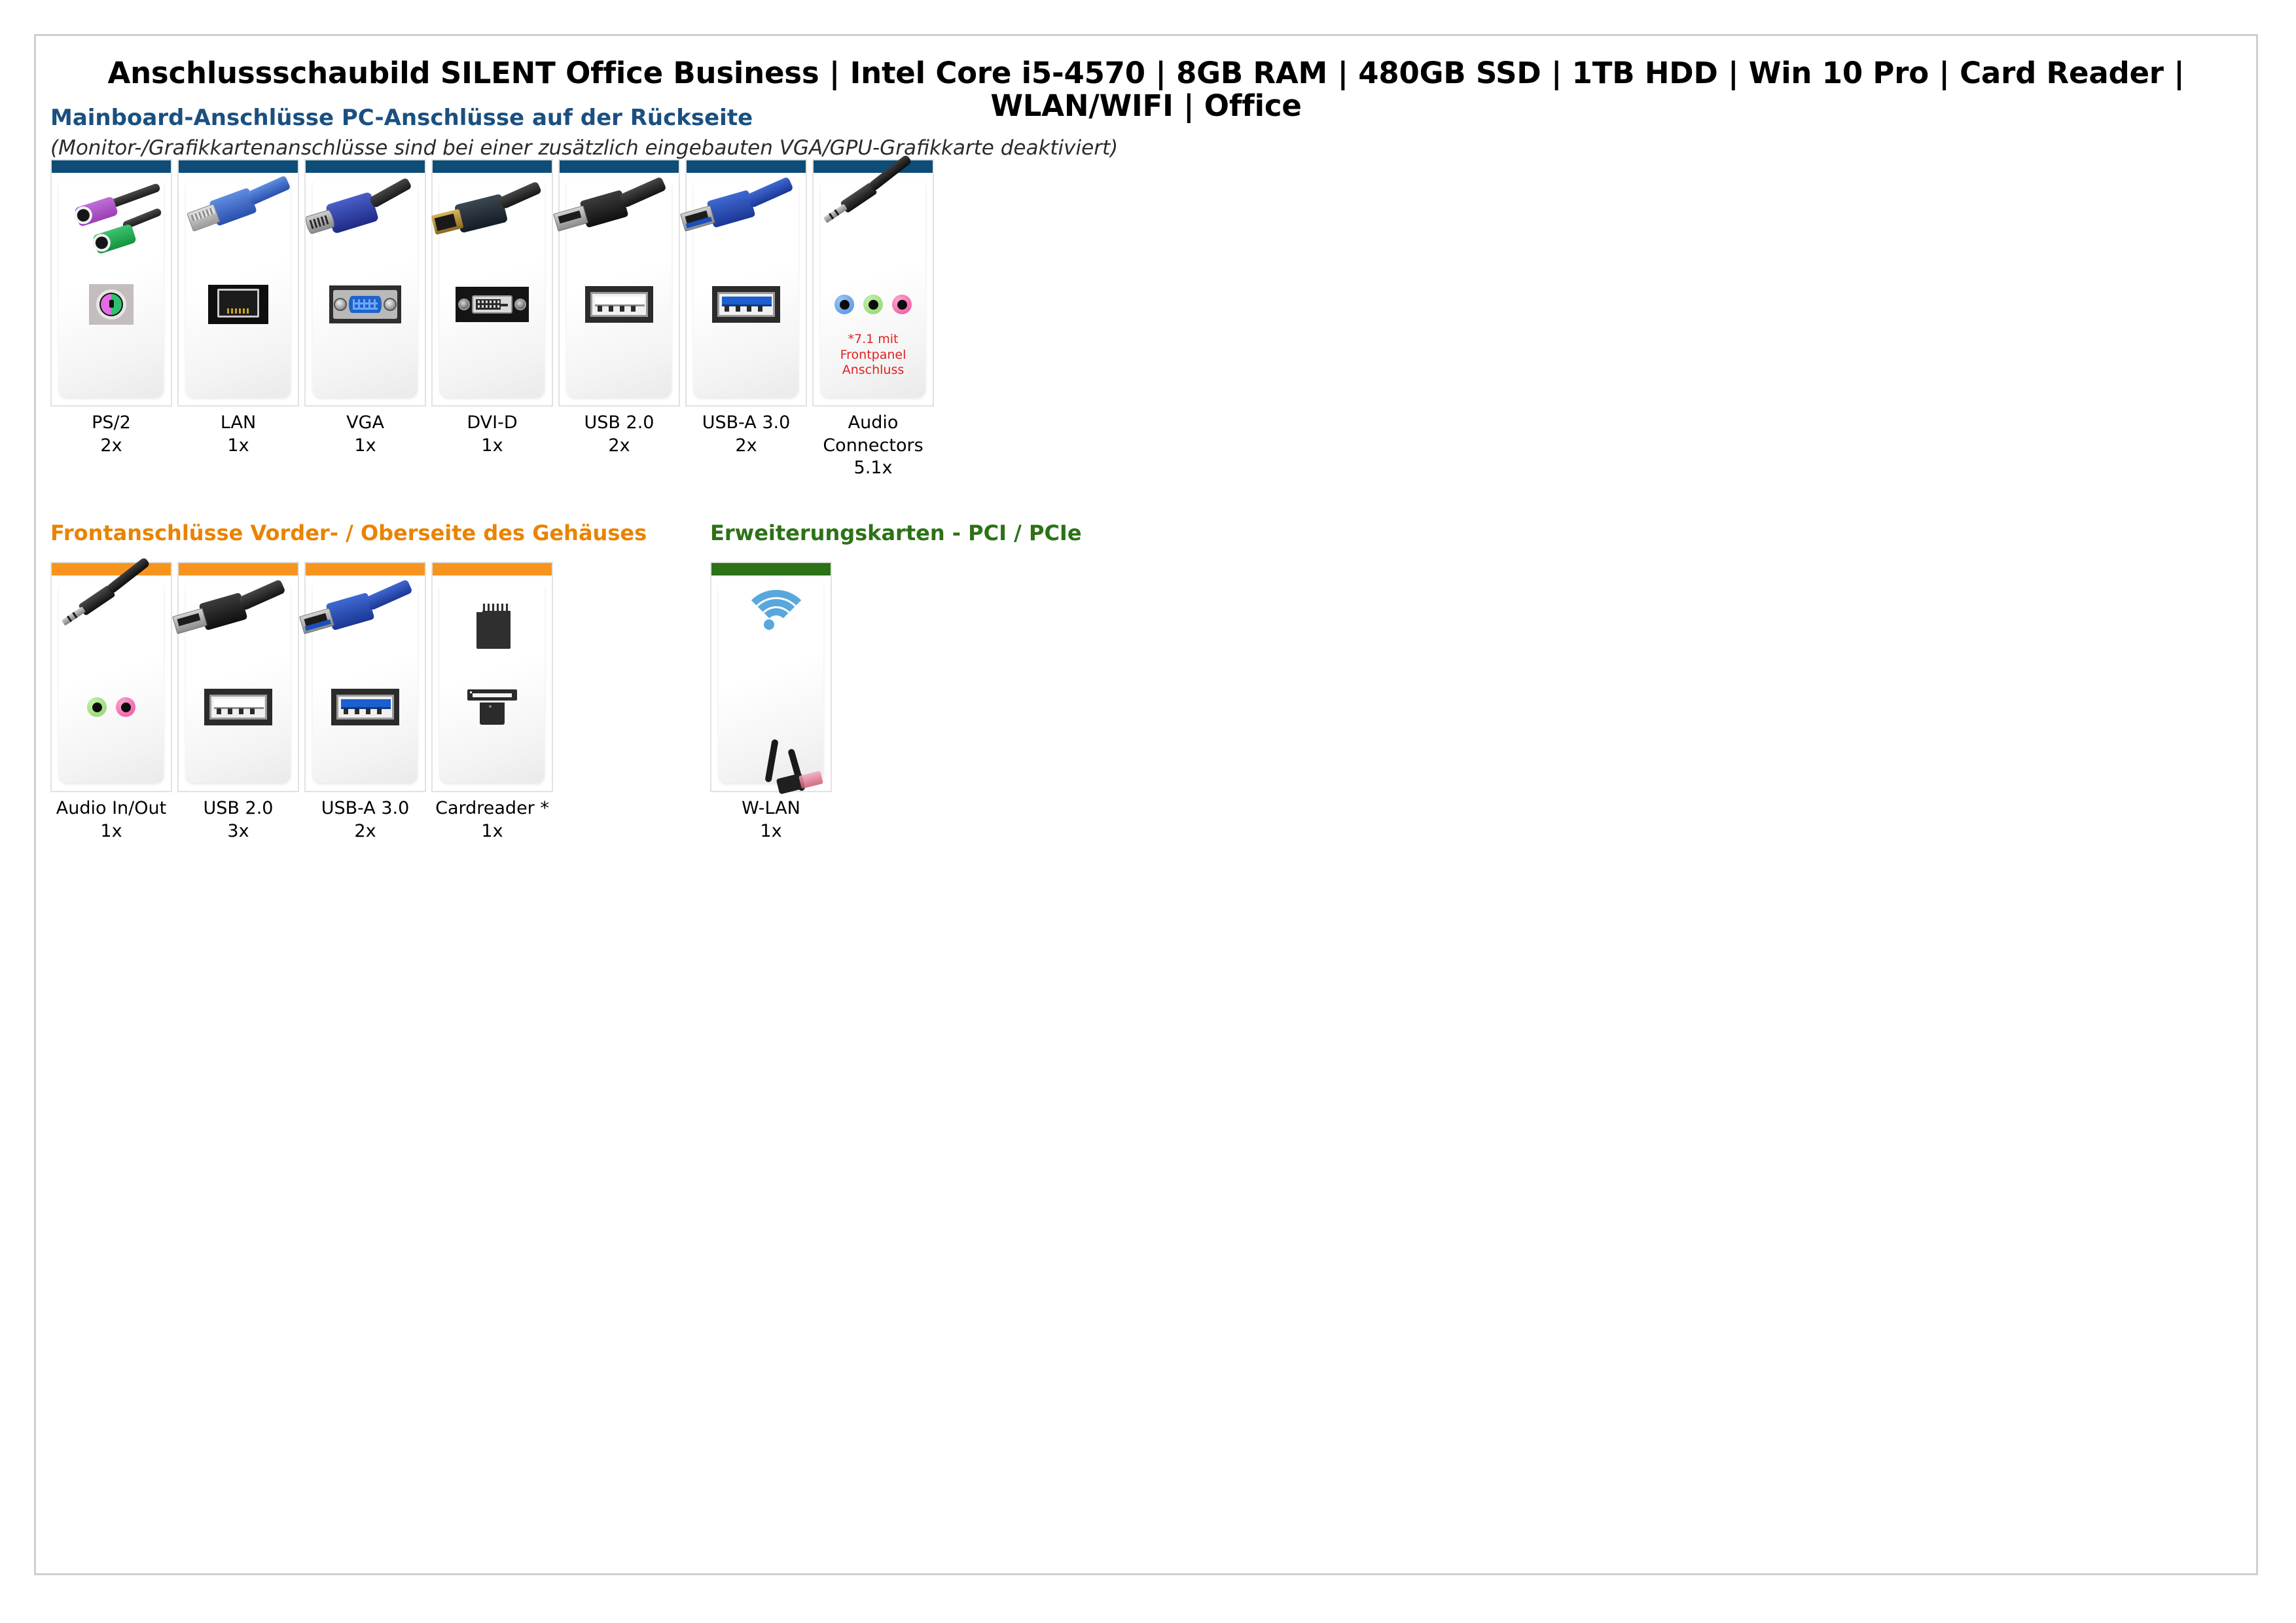 The width and height of the screenshot is (2296, 1623). Describe the element at coordinates (492, 434) in the screenshot. I see `card-label: DVI-D 1x` at that location.